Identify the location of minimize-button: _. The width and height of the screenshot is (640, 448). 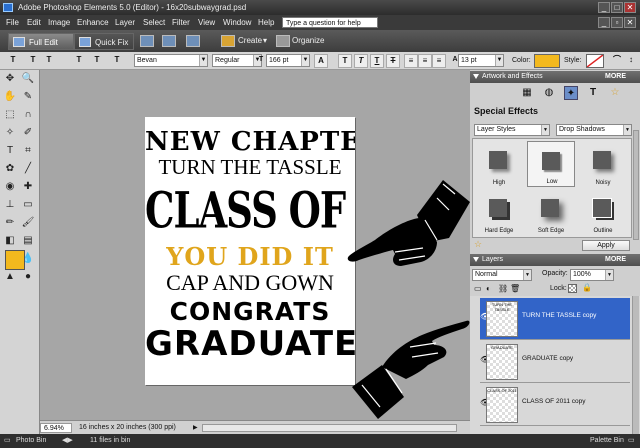
(604, 7).